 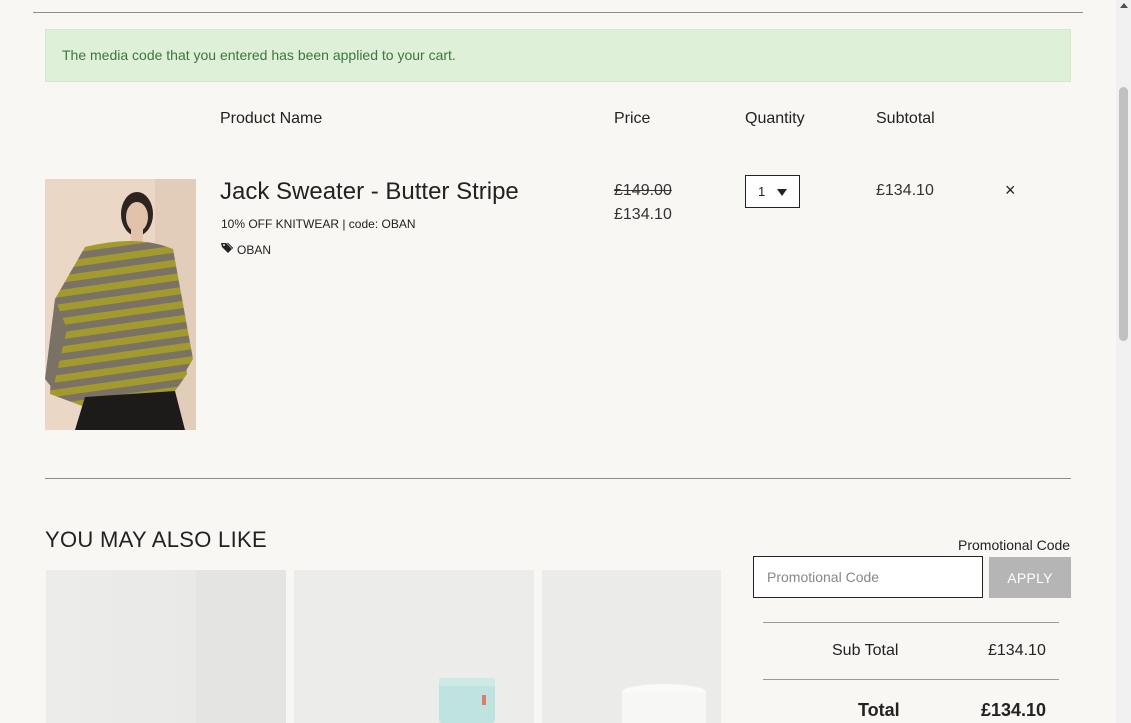 I want to click on col-header-price: Price, so click(x=632, y=118).